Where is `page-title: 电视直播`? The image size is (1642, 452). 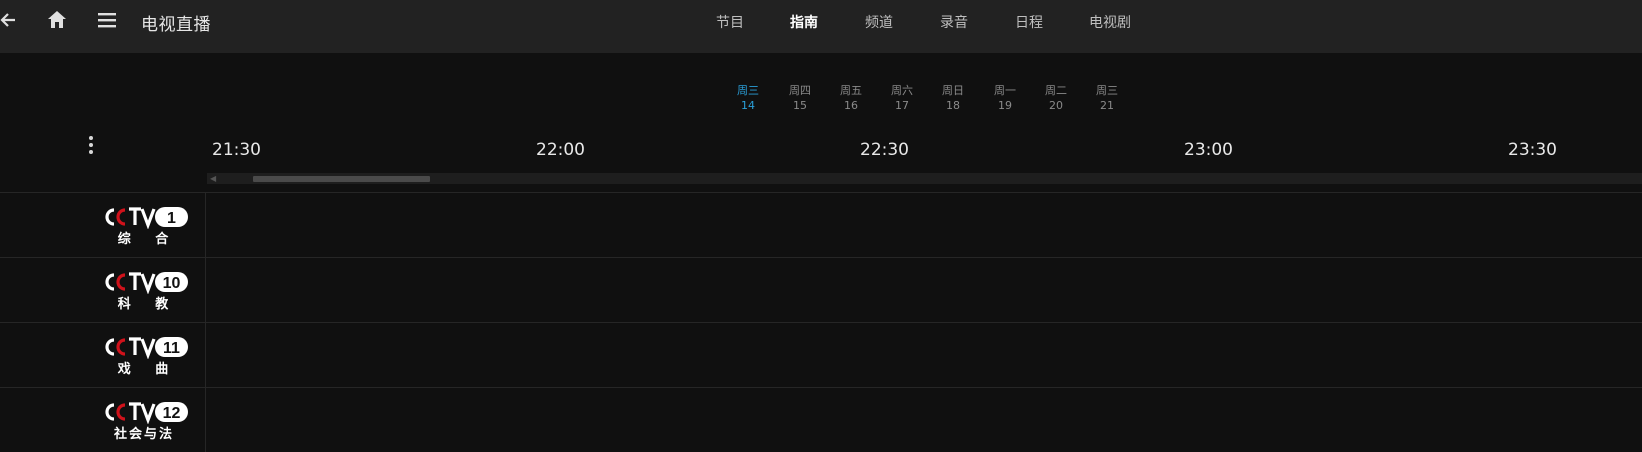 page-title: 电视直播 is located at coordinates (176, 25).